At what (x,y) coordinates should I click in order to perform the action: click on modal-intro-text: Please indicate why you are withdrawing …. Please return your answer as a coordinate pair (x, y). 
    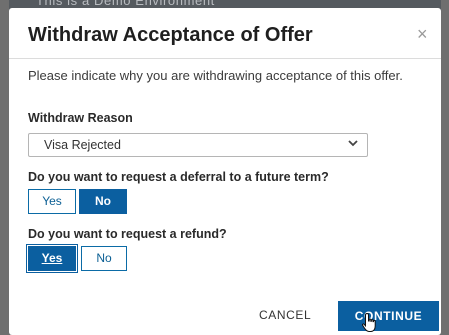
    Looking at the image, I should click on (215, 75).